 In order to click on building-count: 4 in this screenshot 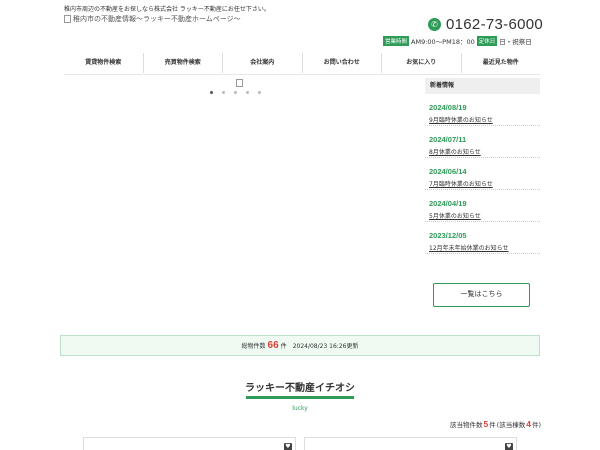, I will do `click(528, 424)`.